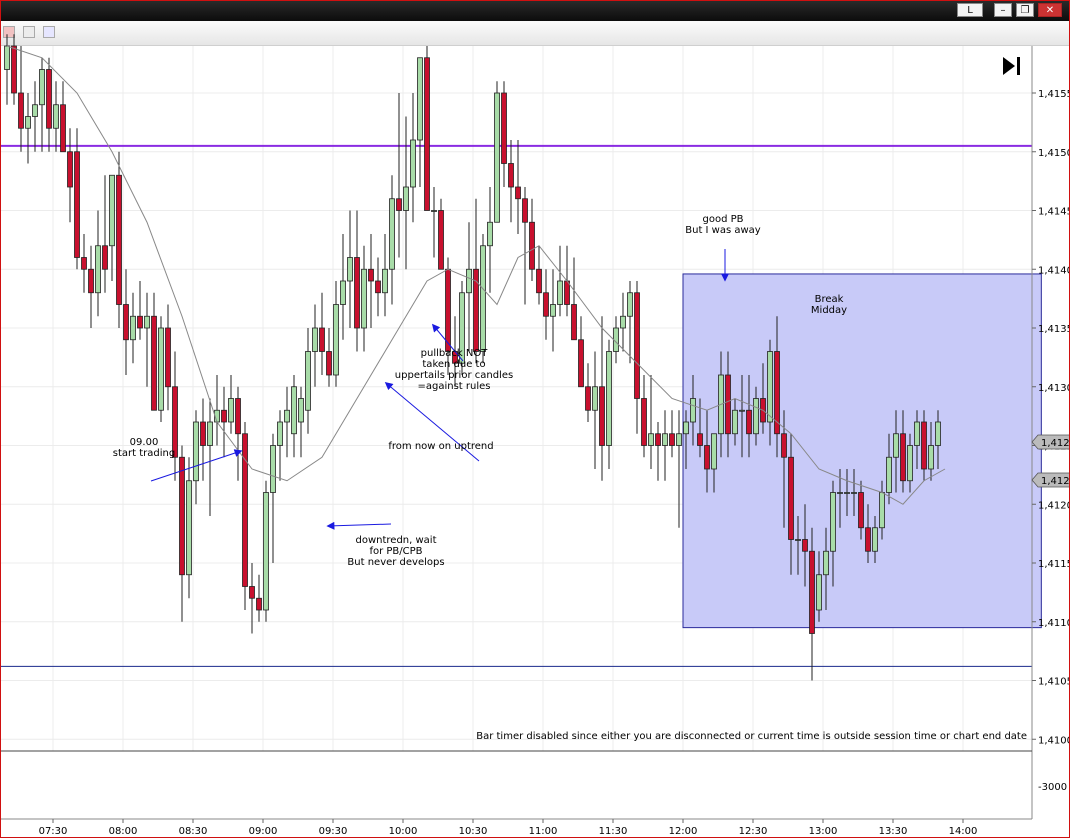  Describe the element at coordinates (1018, 66) in the screenshot. I see `skip-to-end-bar` at that location.